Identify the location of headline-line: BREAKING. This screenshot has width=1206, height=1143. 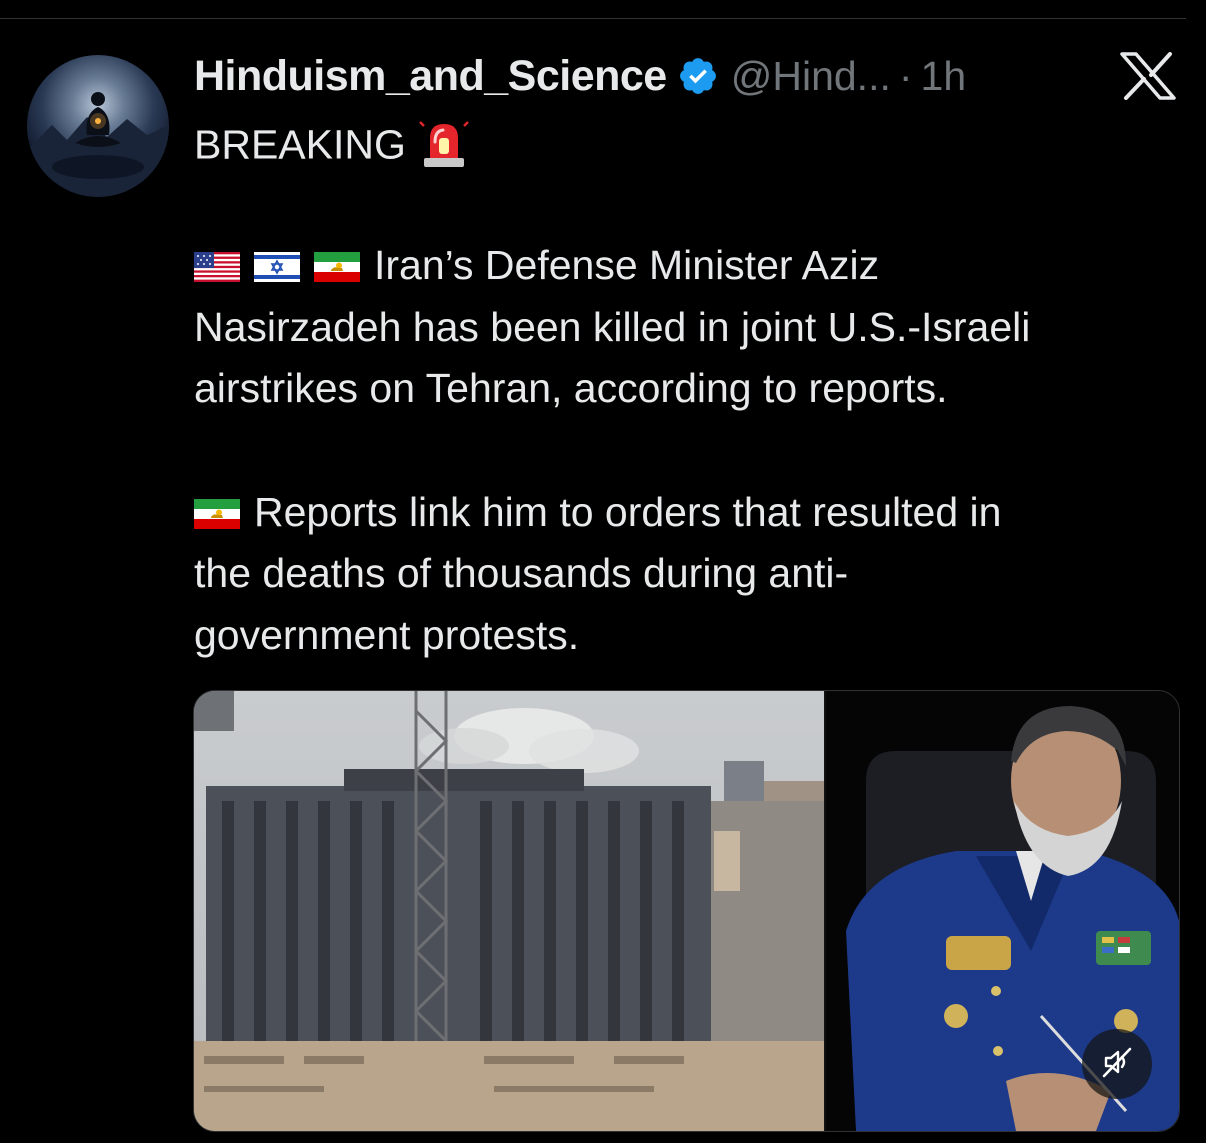
(332, 147).